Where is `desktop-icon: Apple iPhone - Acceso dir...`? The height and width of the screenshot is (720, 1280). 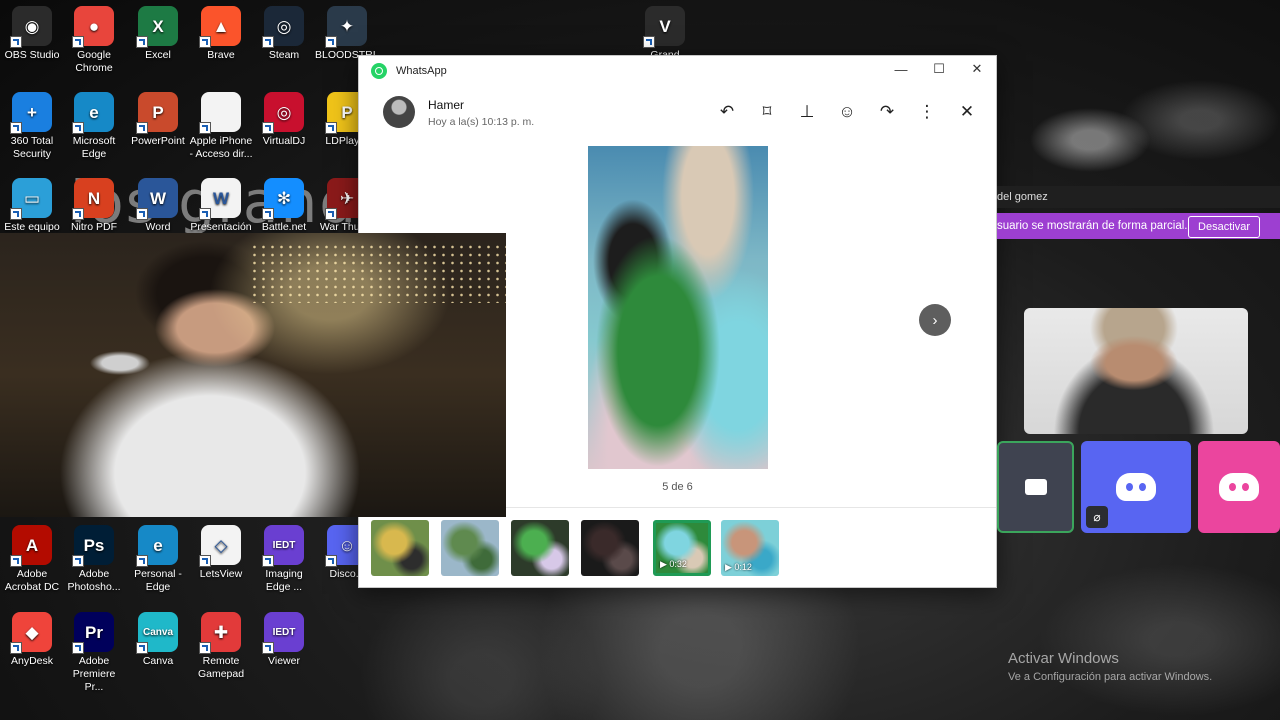
desktop-icon: Apple iPhone - Acceso dir... is located at coordinates (221, 126).